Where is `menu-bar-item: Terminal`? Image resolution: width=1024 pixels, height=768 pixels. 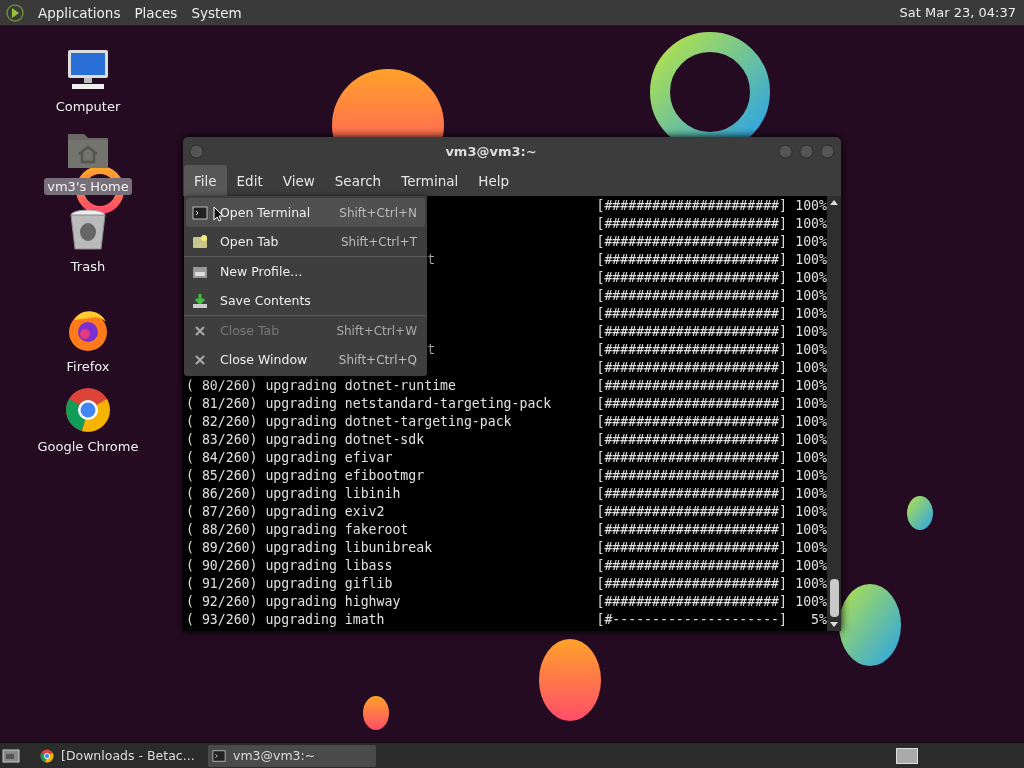 menu-bar-item: Terminal is located at coordinates (430, 180).